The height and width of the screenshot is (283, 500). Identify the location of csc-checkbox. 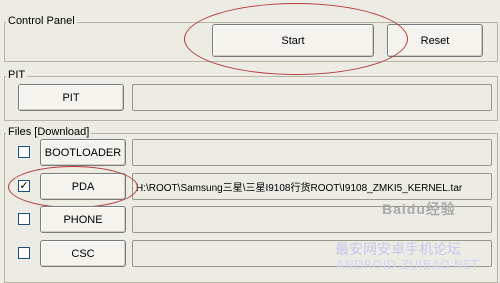
(24, 253).